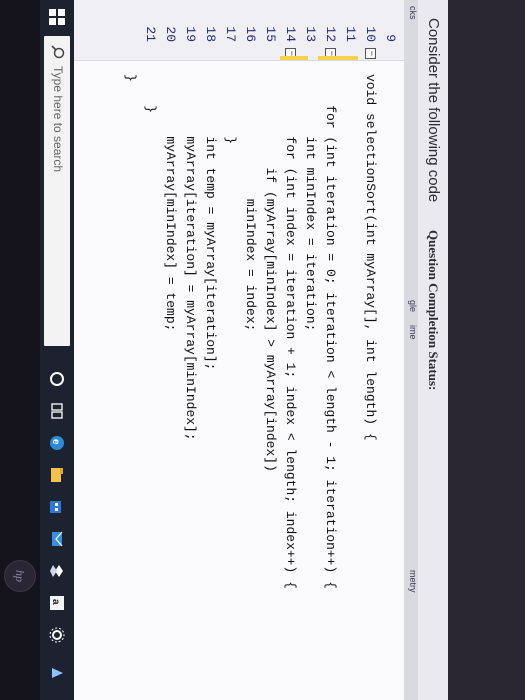 The width and height of the screenshot is (525, 700). I want to click on search-placeholder: Type here to search, so click(58, 119).